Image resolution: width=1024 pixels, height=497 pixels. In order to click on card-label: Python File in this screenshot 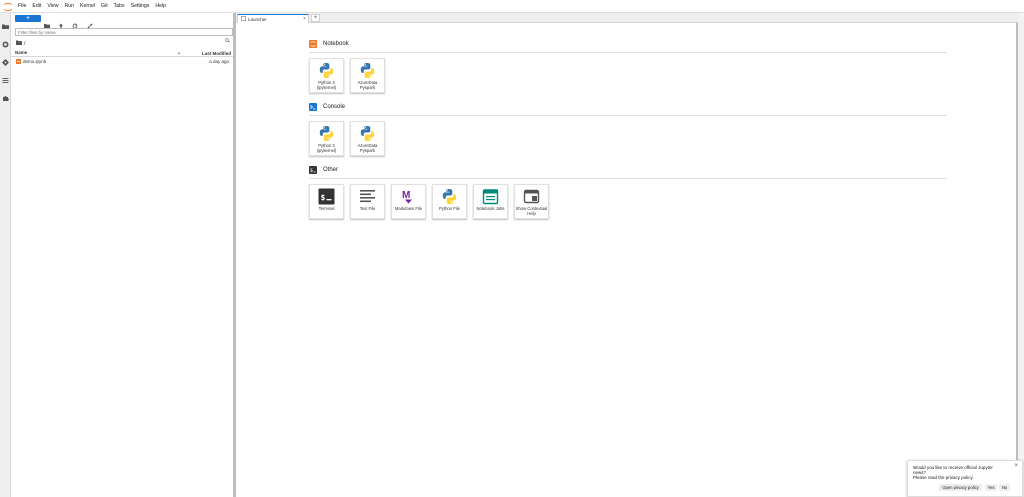, I will do `click(449, 208)`.